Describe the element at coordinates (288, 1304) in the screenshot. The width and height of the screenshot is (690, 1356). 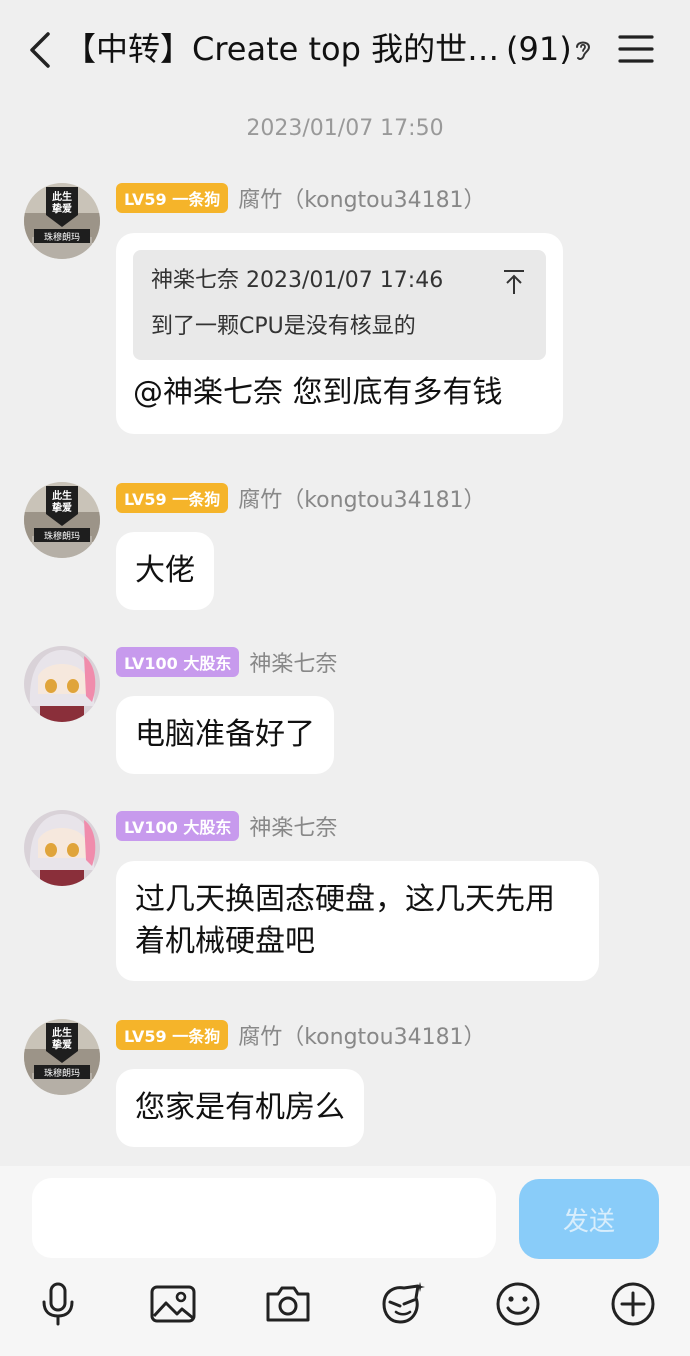
I see `camera-icon` at that location.